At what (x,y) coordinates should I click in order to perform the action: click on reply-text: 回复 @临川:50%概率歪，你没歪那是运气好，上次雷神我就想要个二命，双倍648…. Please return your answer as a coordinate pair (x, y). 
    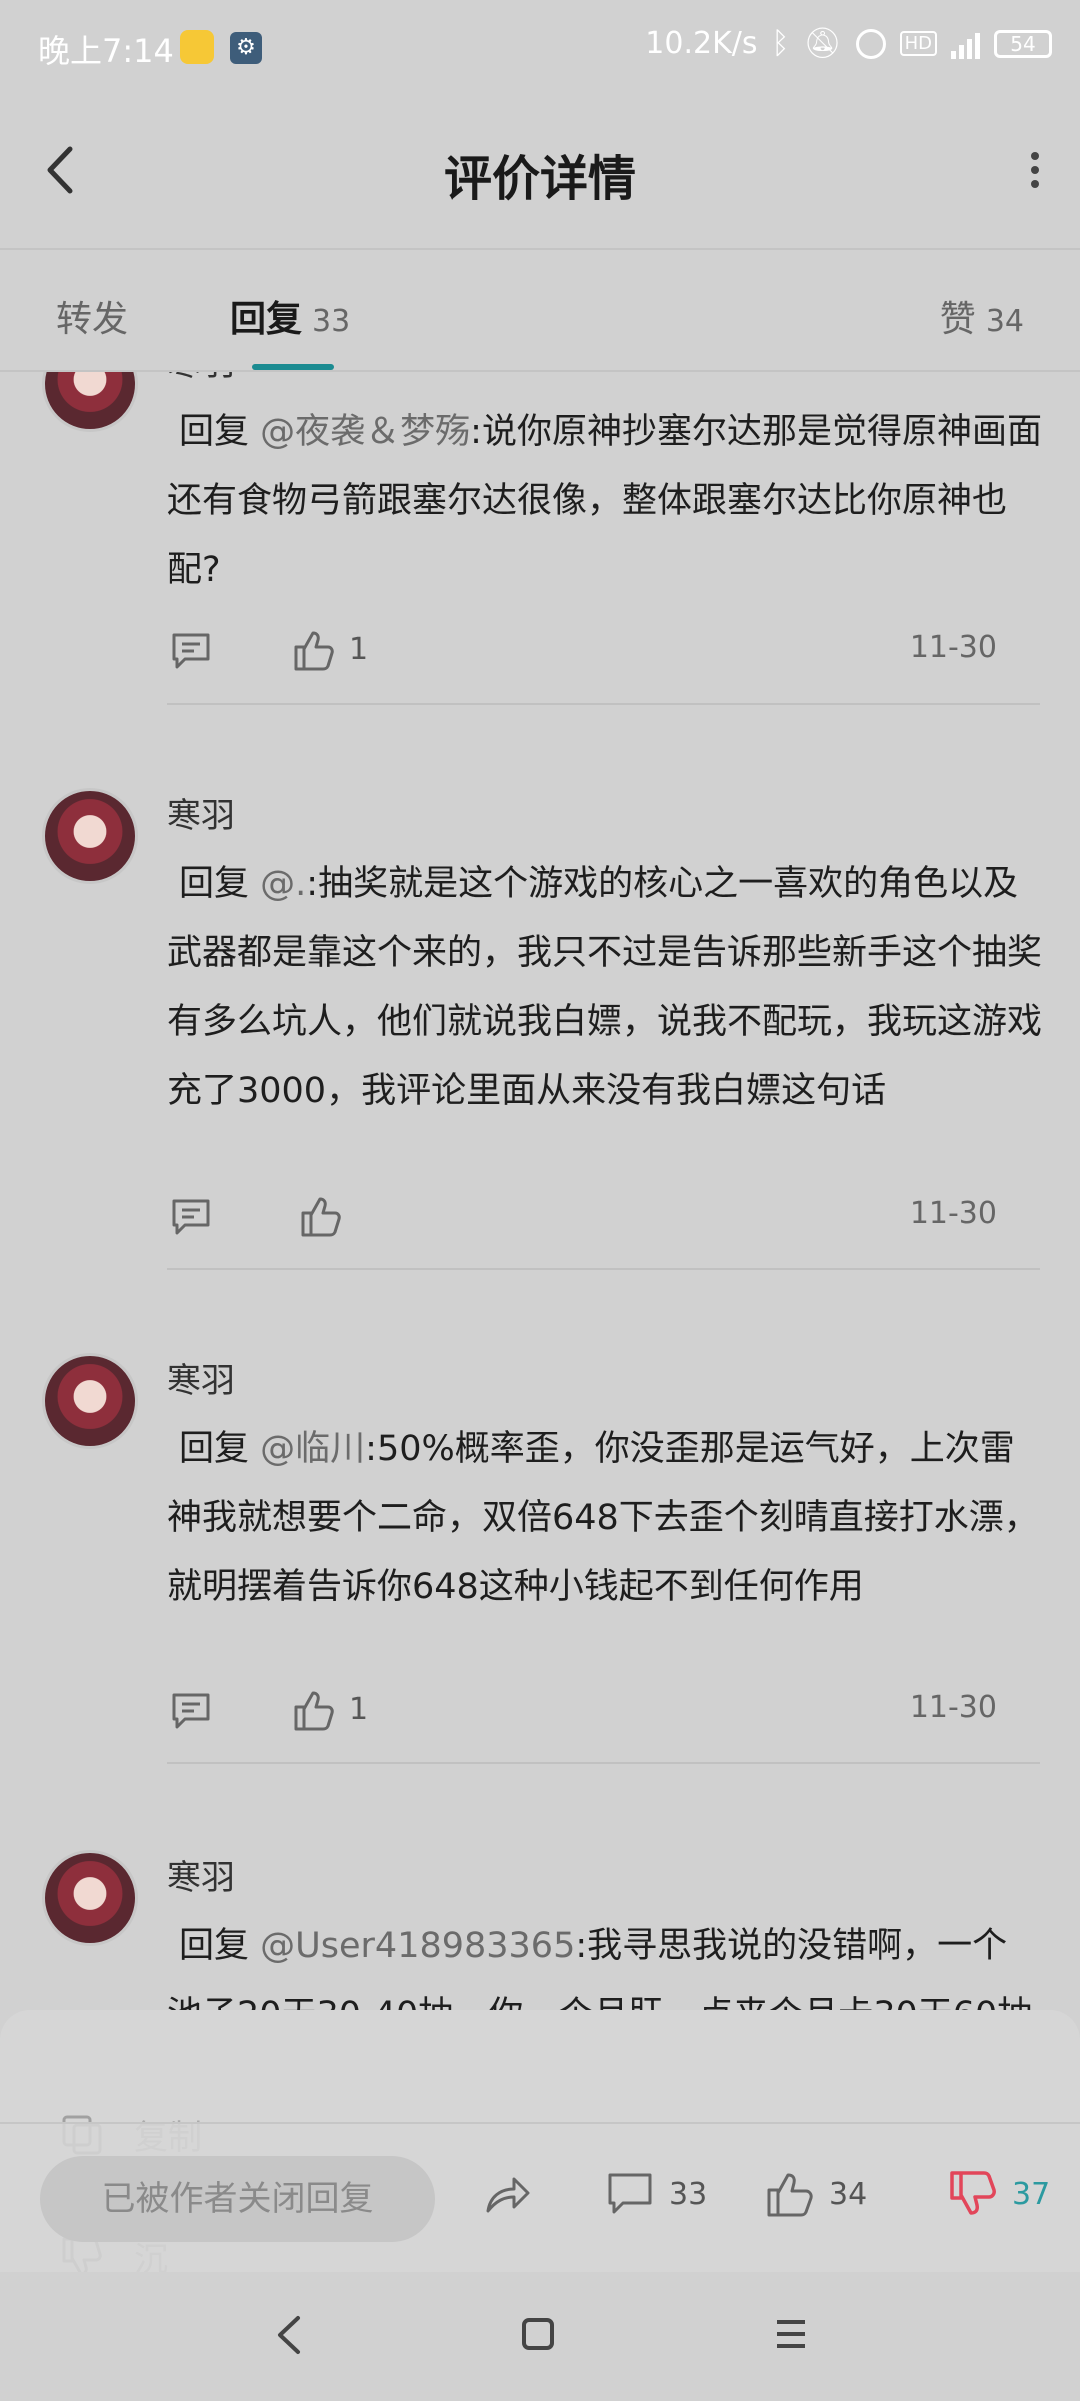
    Looking at the image, I should click on (604, 1518).